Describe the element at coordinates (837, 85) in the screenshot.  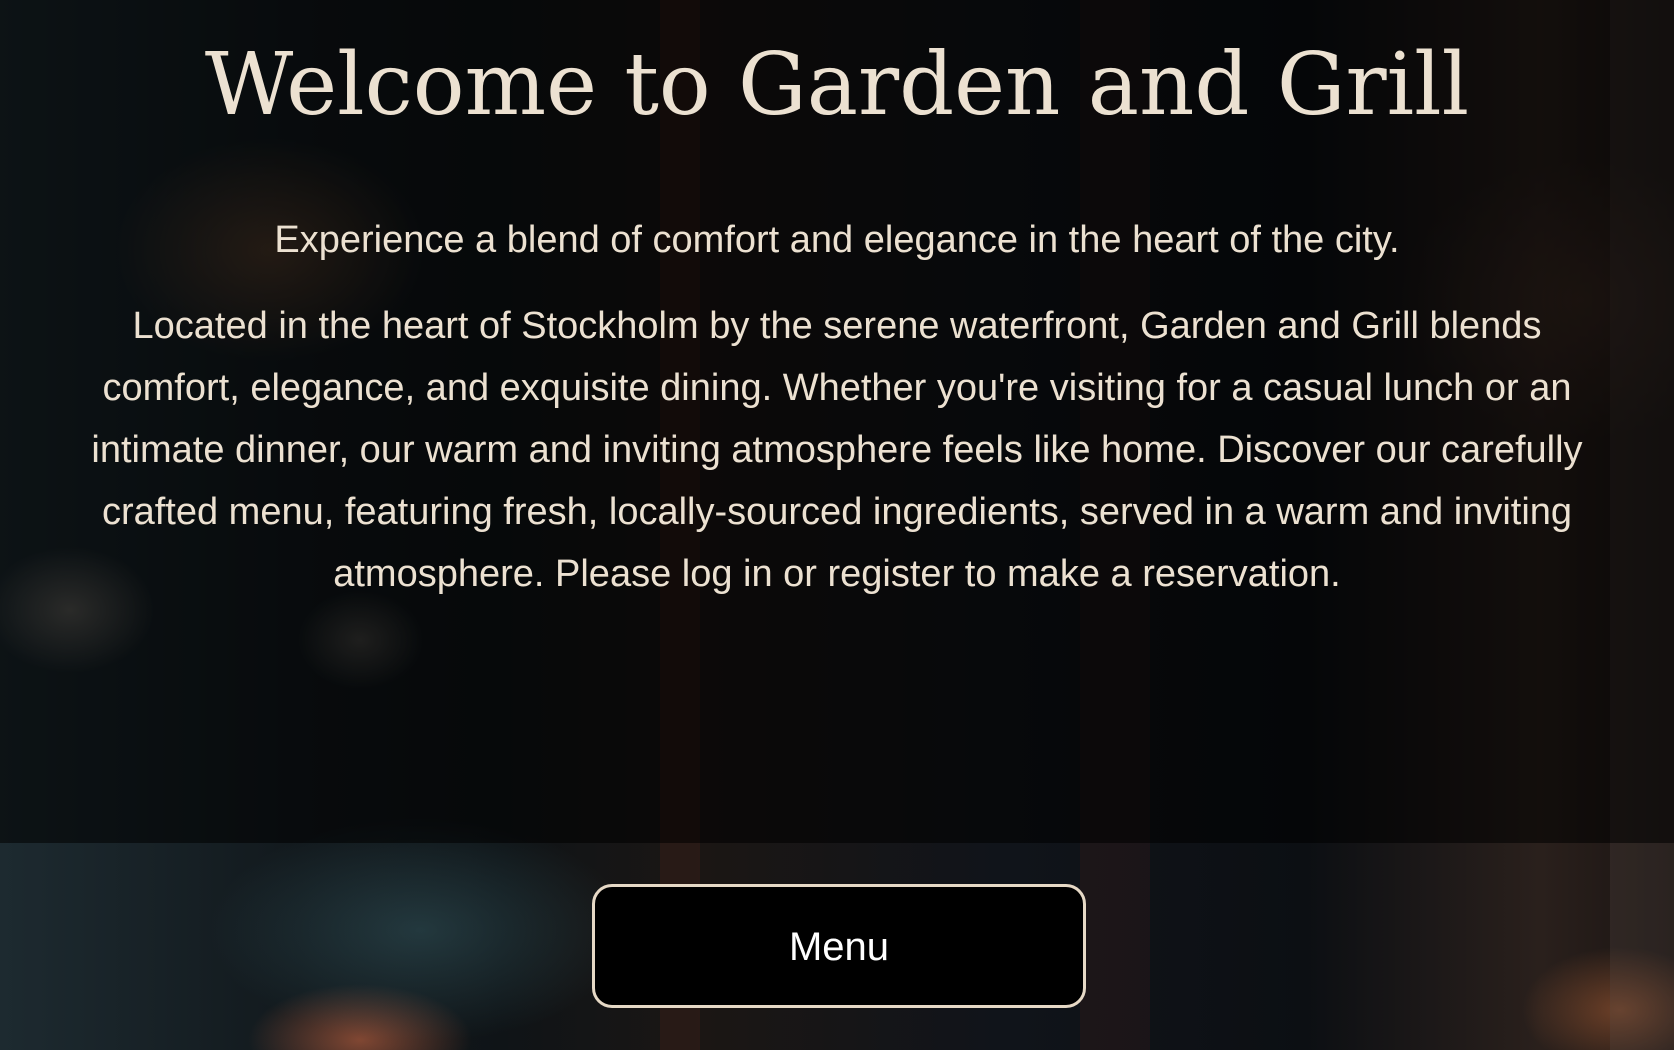
I see `page-title: Welcome to Garden and Grill` at that location.